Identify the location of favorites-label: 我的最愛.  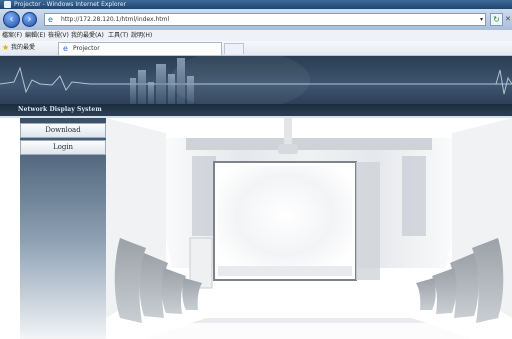
(23, 48).